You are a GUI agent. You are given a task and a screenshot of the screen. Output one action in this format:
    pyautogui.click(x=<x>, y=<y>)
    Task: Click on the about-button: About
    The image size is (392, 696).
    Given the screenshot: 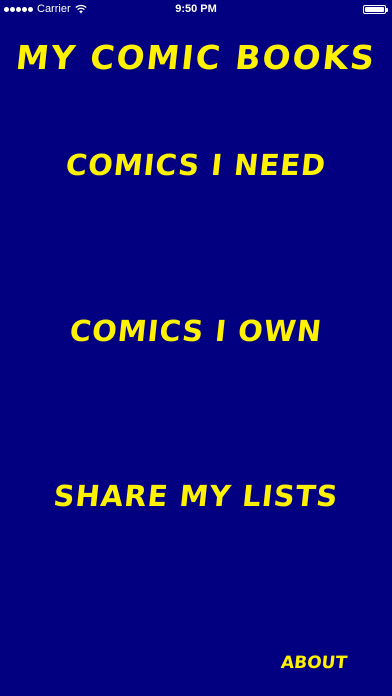 What is the action you would take?
    pyautogui.click(x=314, y=663)
    